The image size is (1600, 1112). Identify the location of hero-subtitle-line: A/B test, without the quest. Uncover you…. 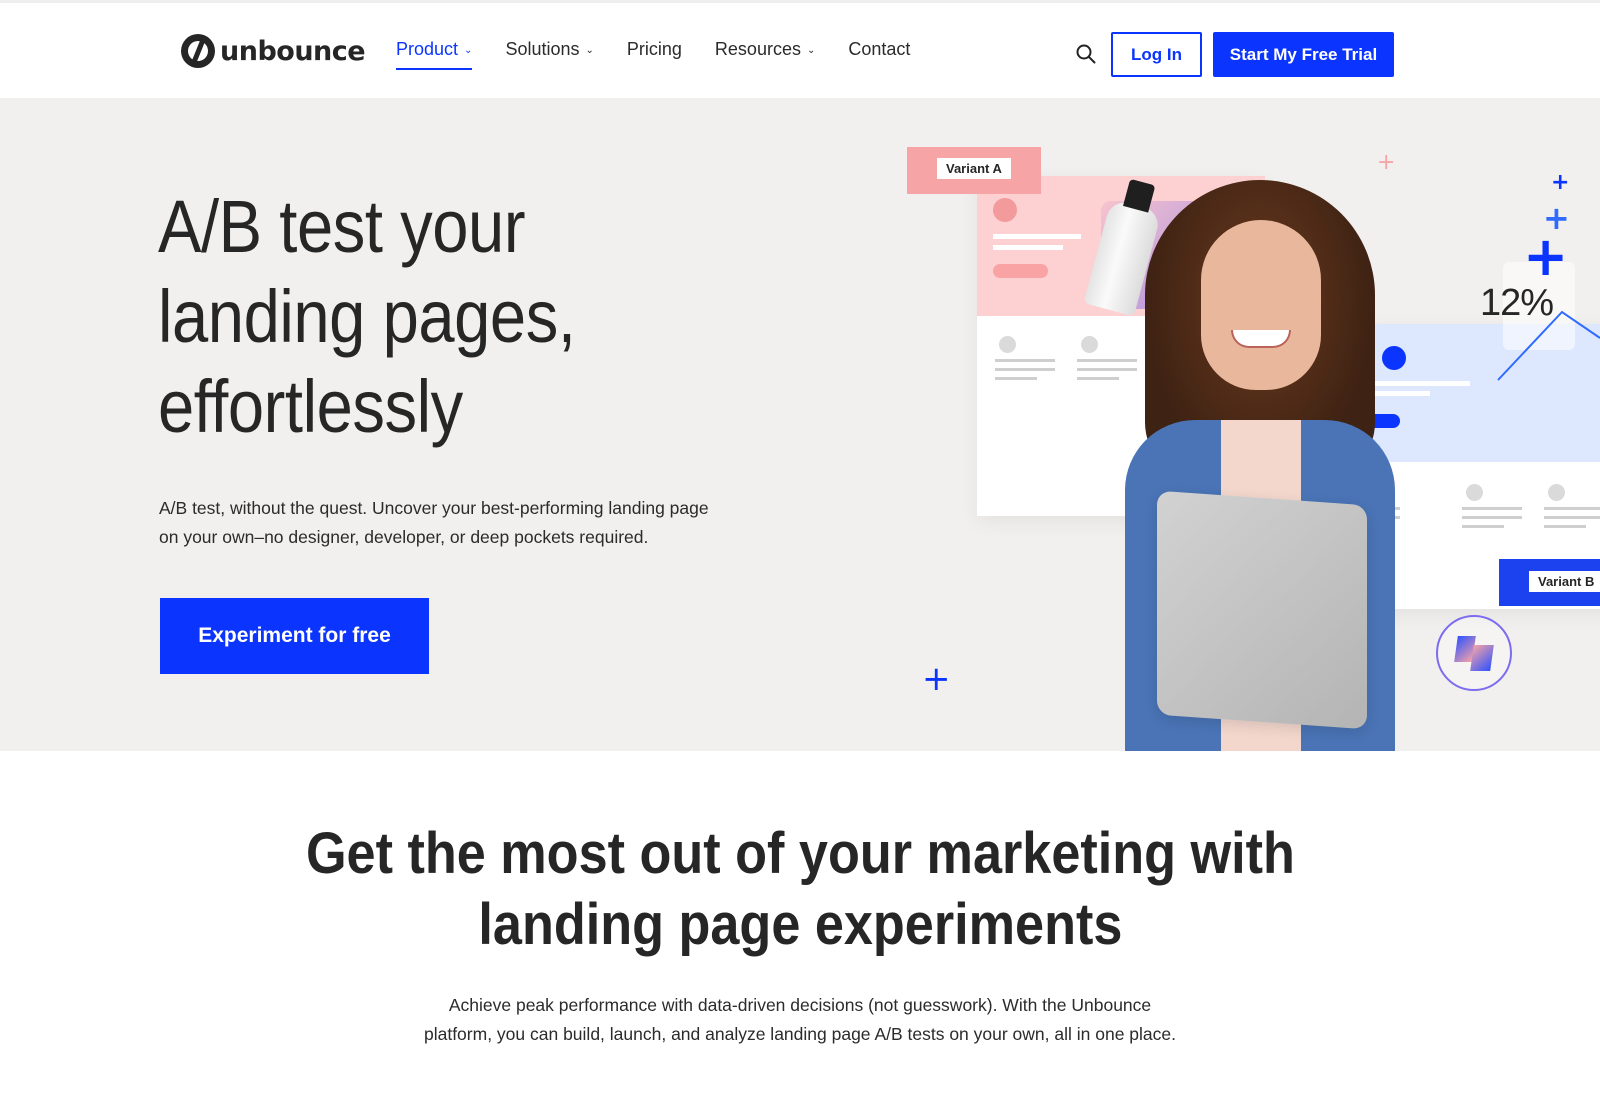
(434, 508).